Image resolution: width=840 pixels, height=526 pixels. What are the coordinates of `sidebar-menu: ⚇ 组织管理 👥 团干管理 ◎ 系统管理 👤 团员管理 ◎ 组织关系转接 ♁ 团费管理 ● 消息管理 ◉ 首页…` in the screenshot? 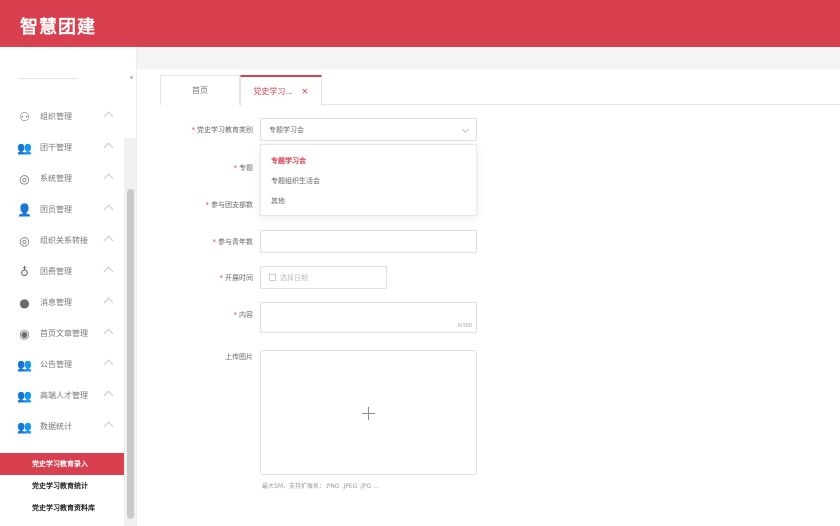 It's located at (62, 287).